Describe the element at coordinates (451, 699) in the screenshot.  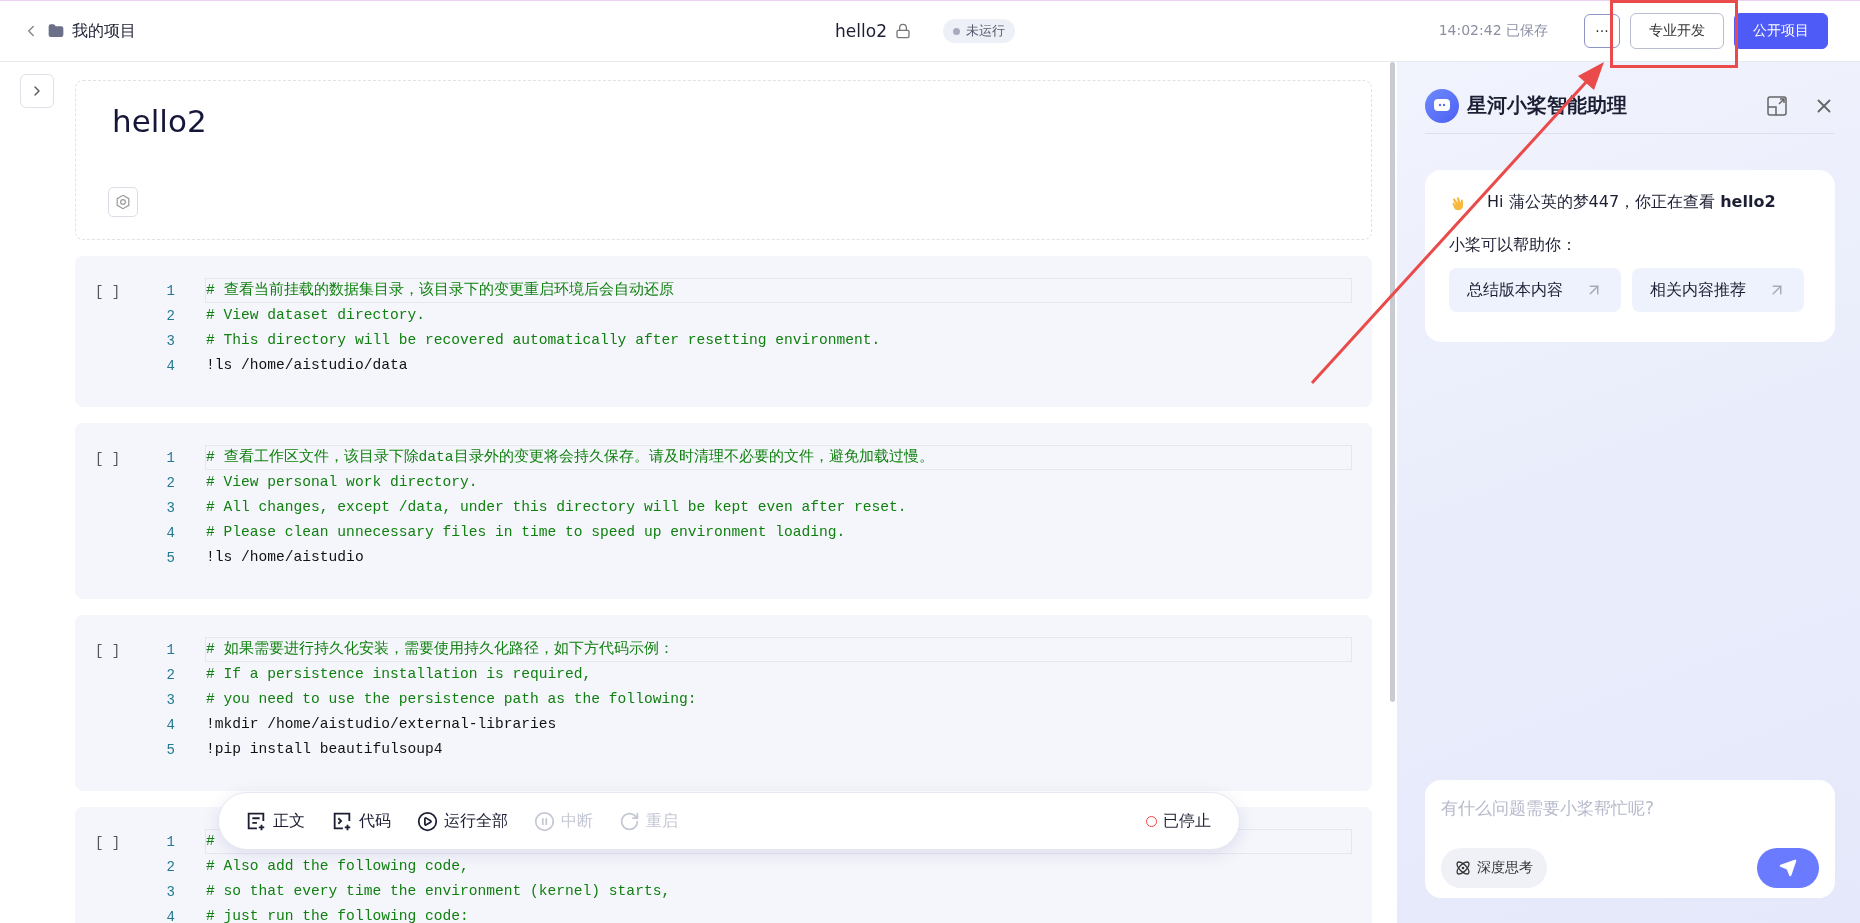
I see `code-line: # you need to use the persistence path as the following:` at that location.